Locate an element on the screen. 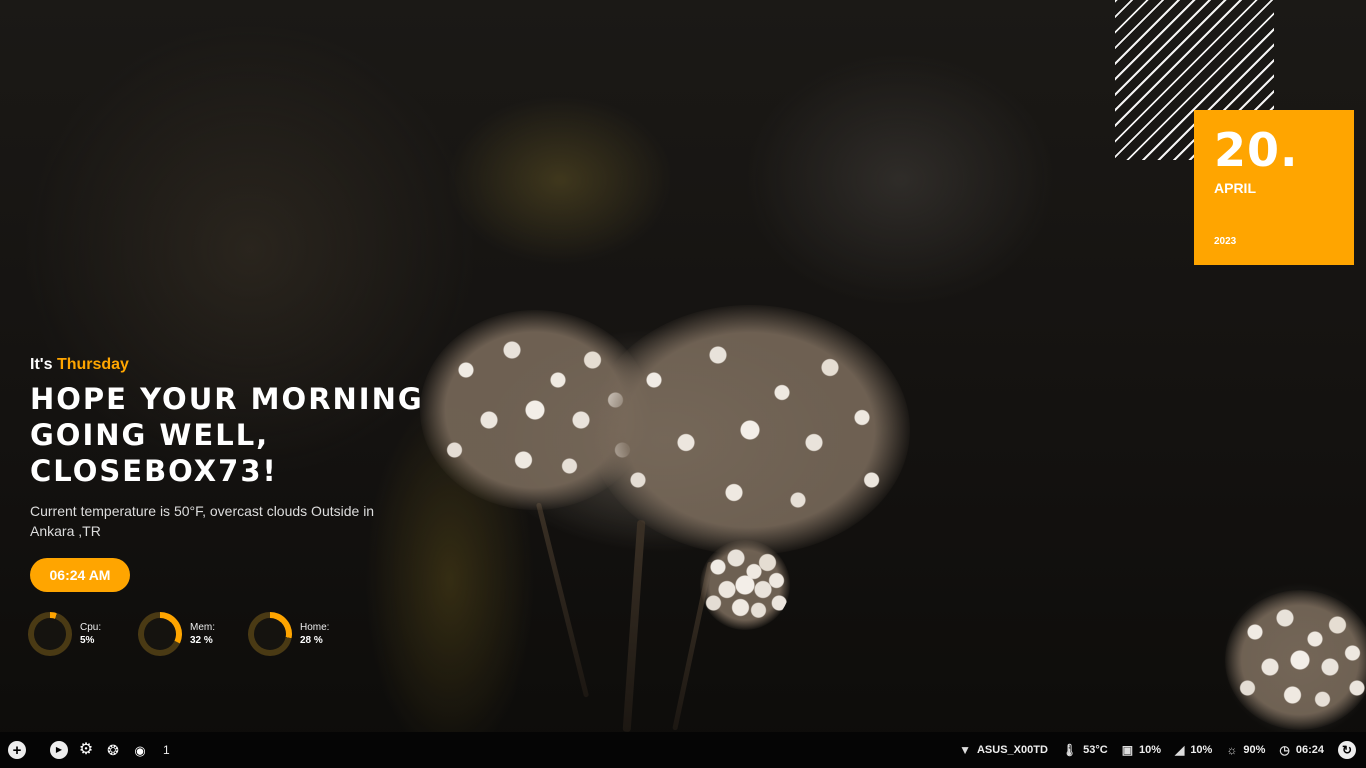 This screenshot has height=768, width=1366. day-prefix: It's is located at coordinates (41, 364).